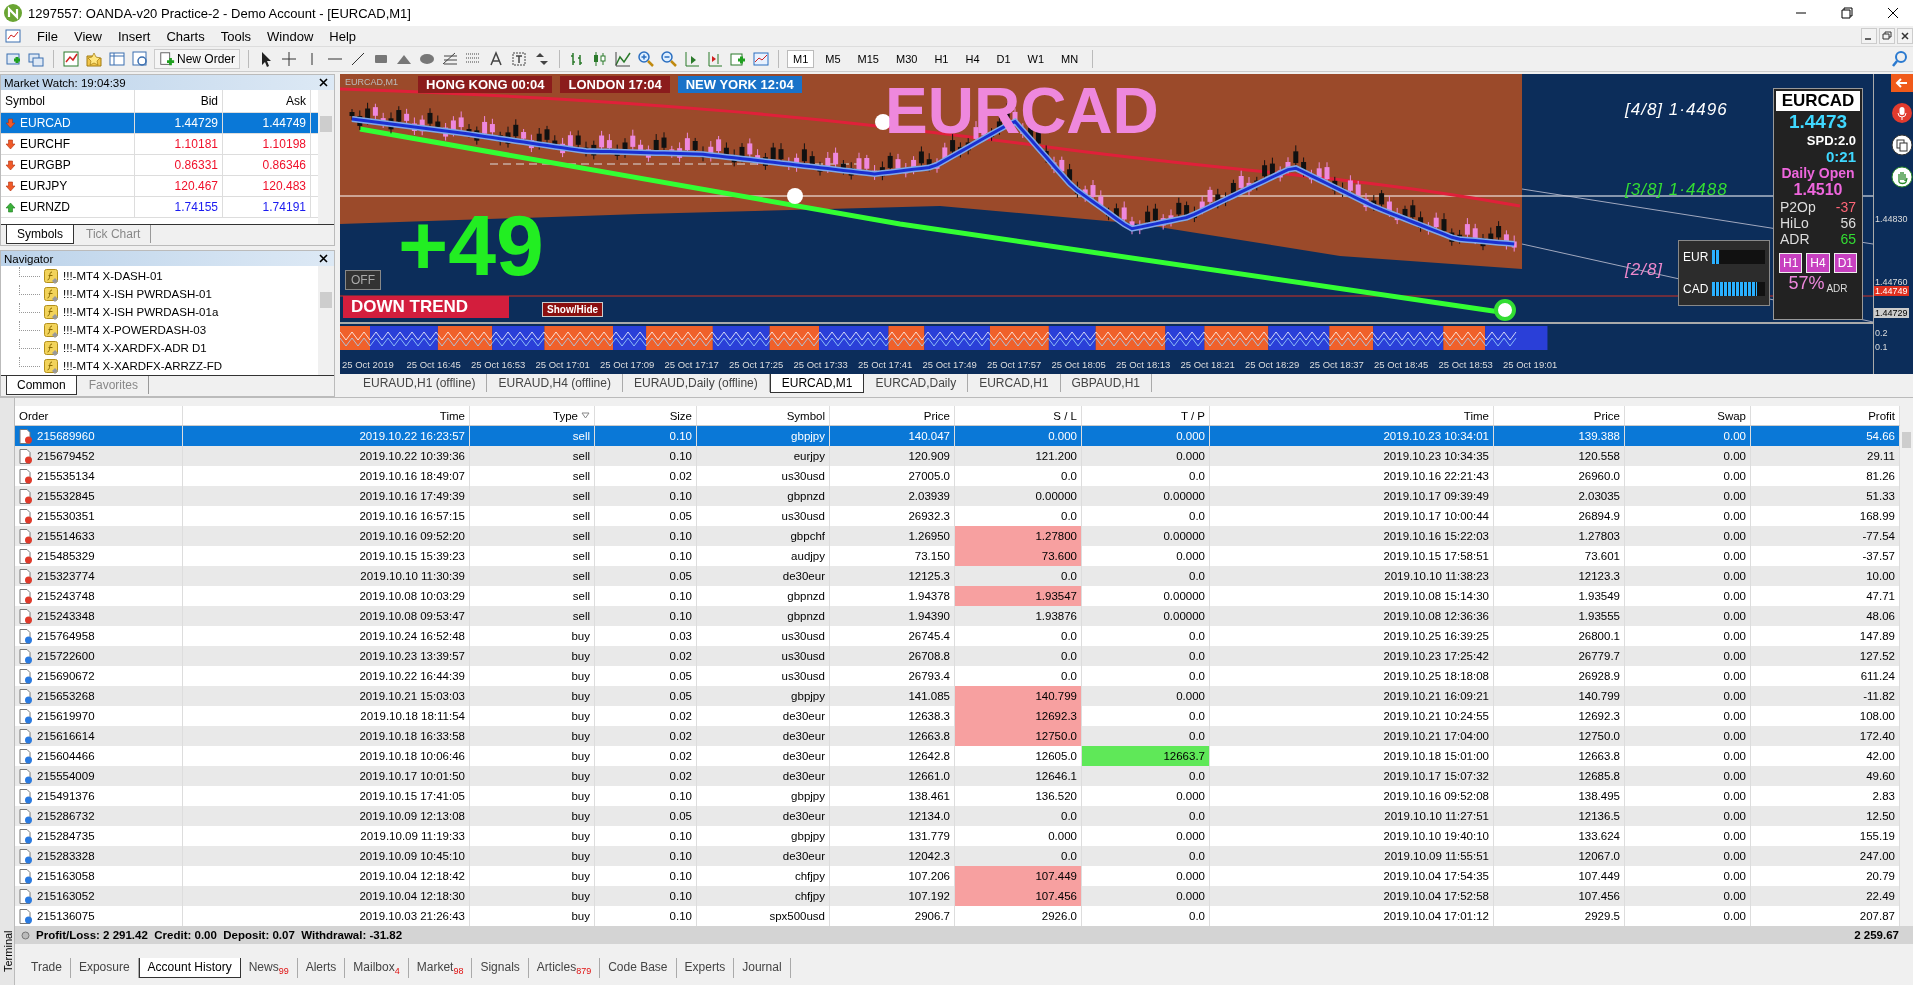 Image resolution: width=1913 pixels, height=985 pixels. I want to click on terminal-tab: Journal, so click(762, 968).